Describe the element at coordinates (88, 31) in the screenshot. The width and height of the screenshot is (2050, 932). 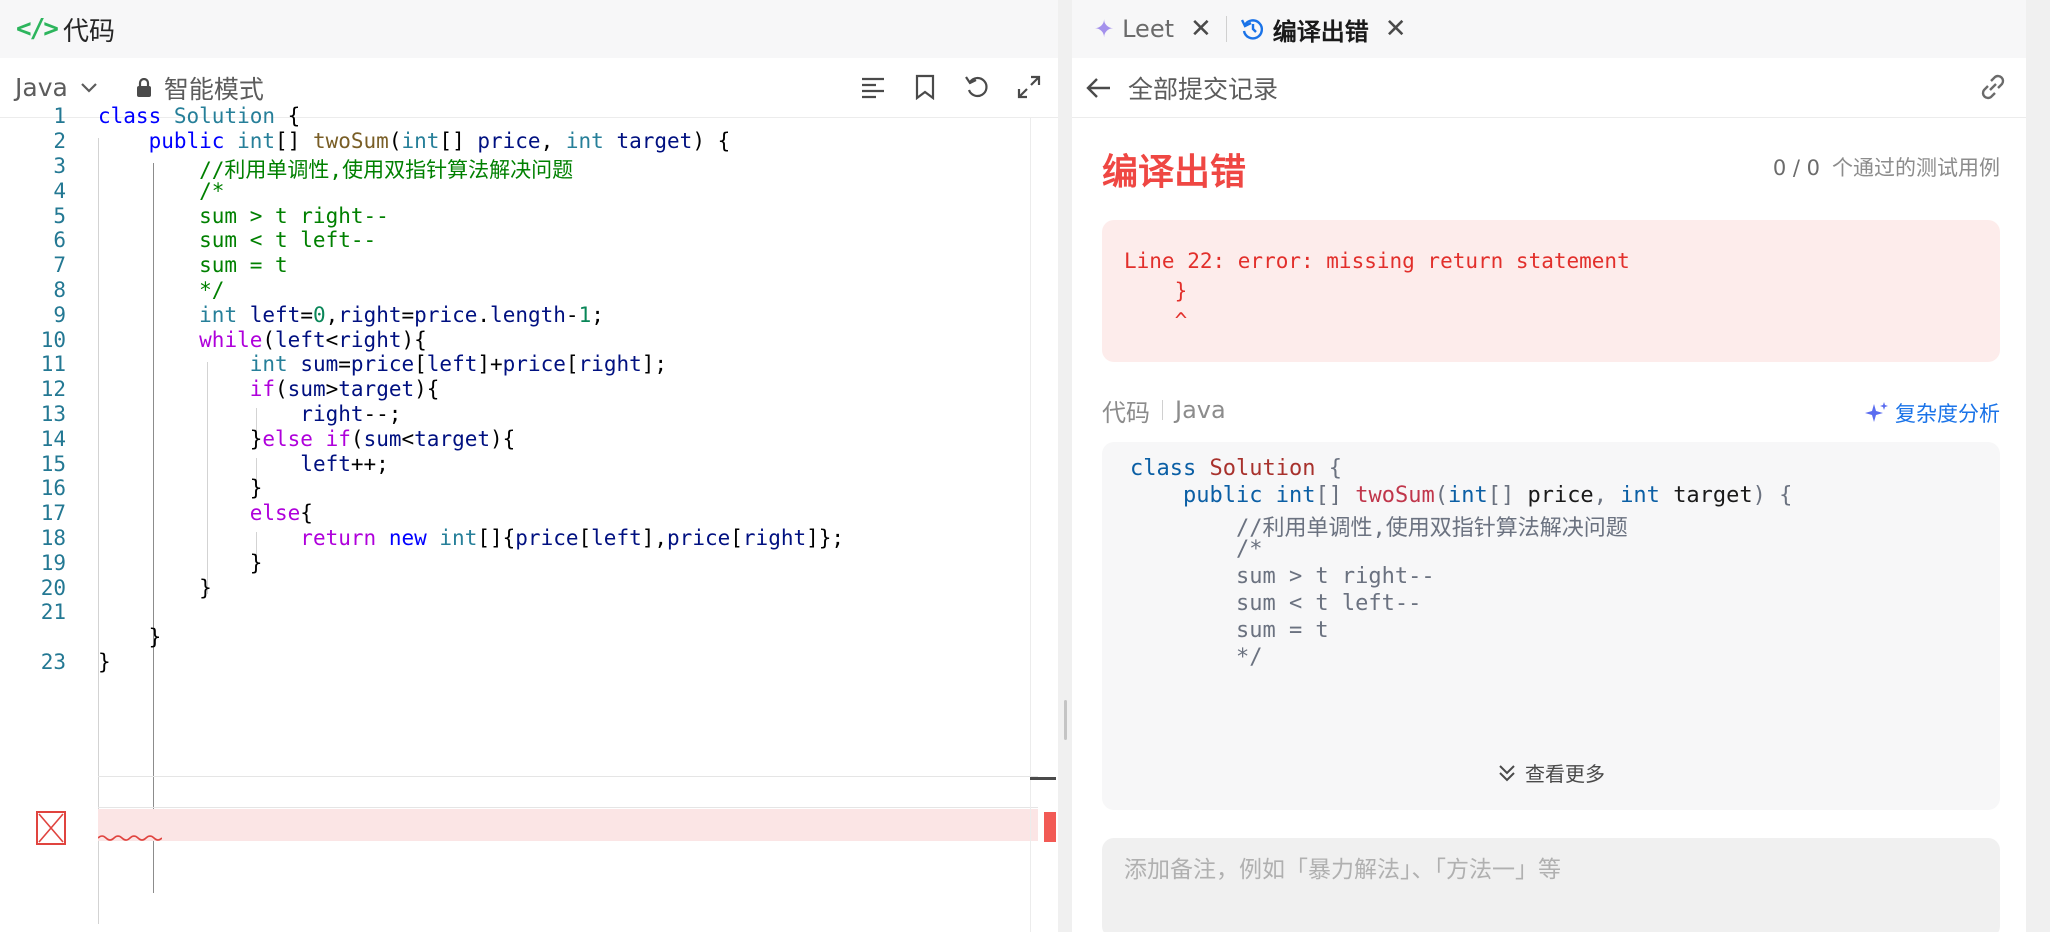
I see `code-panel-title: 代码` at that location.